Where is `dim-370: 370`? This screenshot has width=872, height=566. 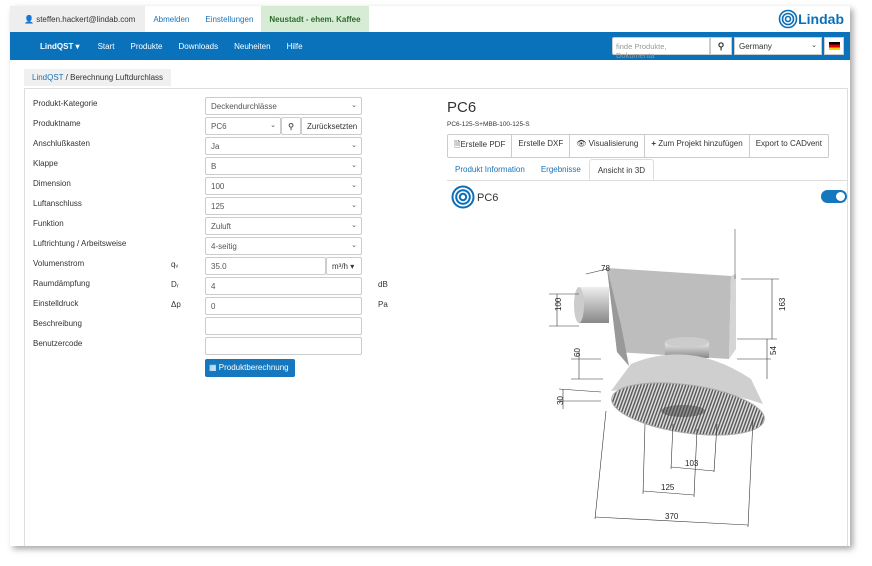
dim-370: 370 is located at coordinates (672, 516).